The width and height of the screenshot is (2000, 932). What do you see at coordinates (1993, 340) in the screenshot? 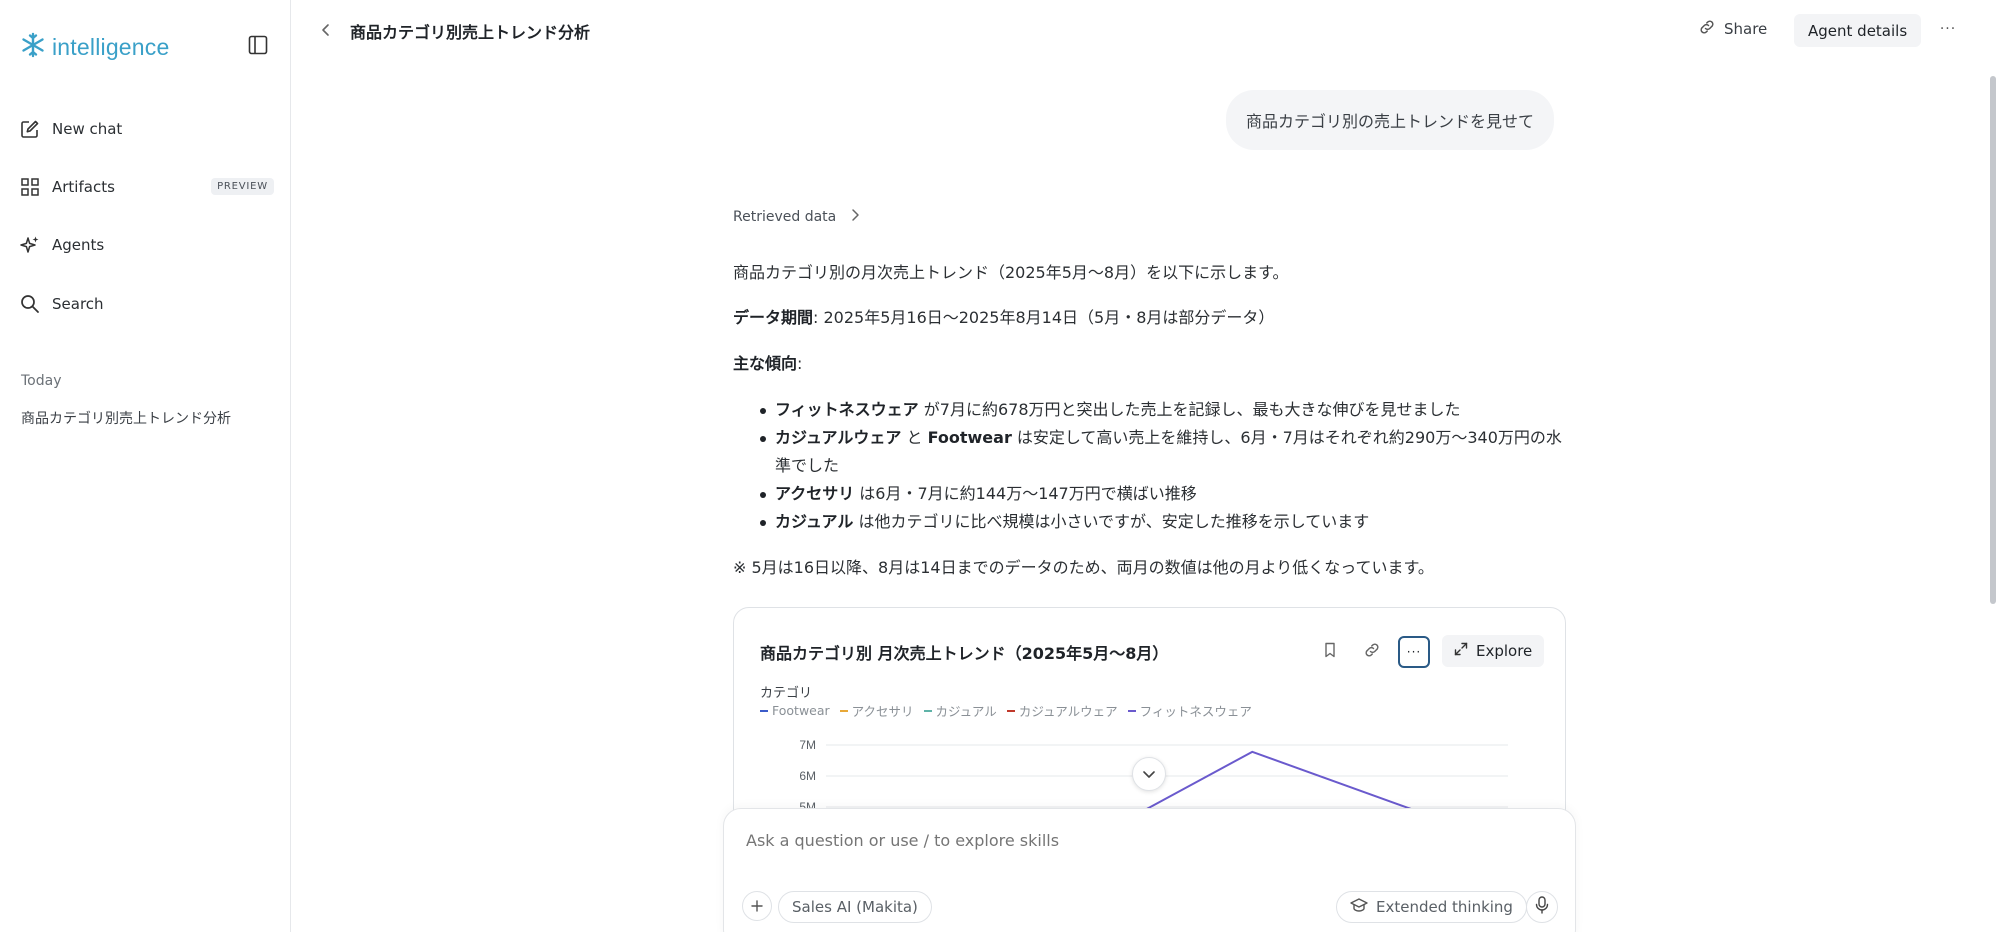
I see `scrollbar` at bounding box center [1993, 340].